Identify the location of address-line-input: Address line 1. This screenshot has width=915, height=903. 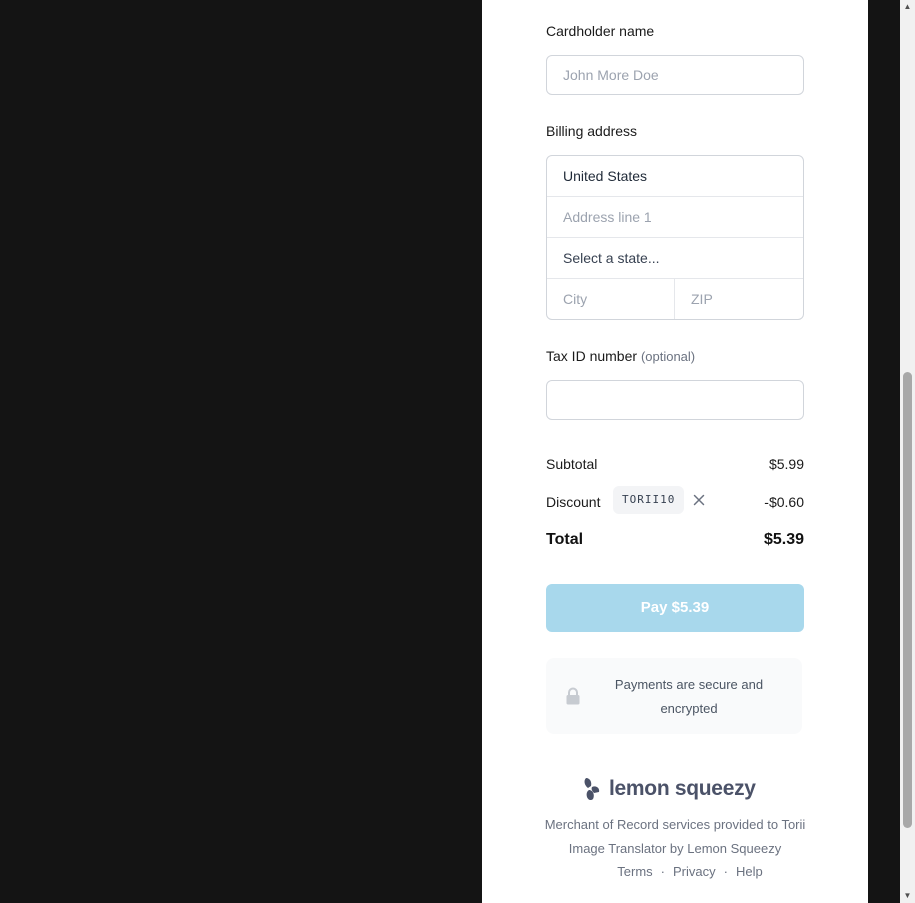
(675, 217).